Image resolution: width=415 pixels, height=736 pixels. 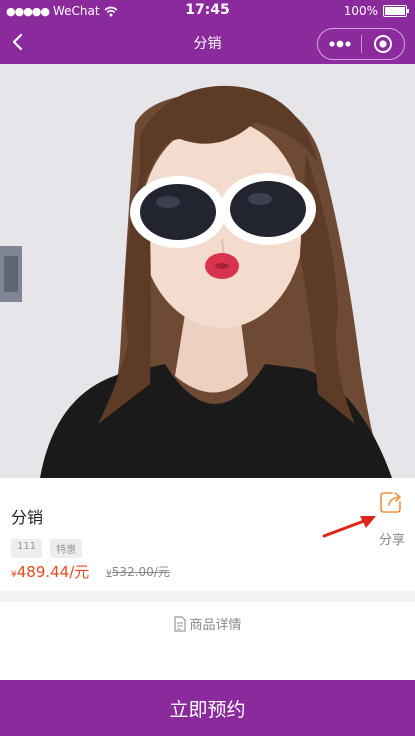 What do you see at coordinates (207, 11) in the screenshot?
I see `status-bar: ●●●●● WeChat 17:45 100%` at bounding box center [207, 11].